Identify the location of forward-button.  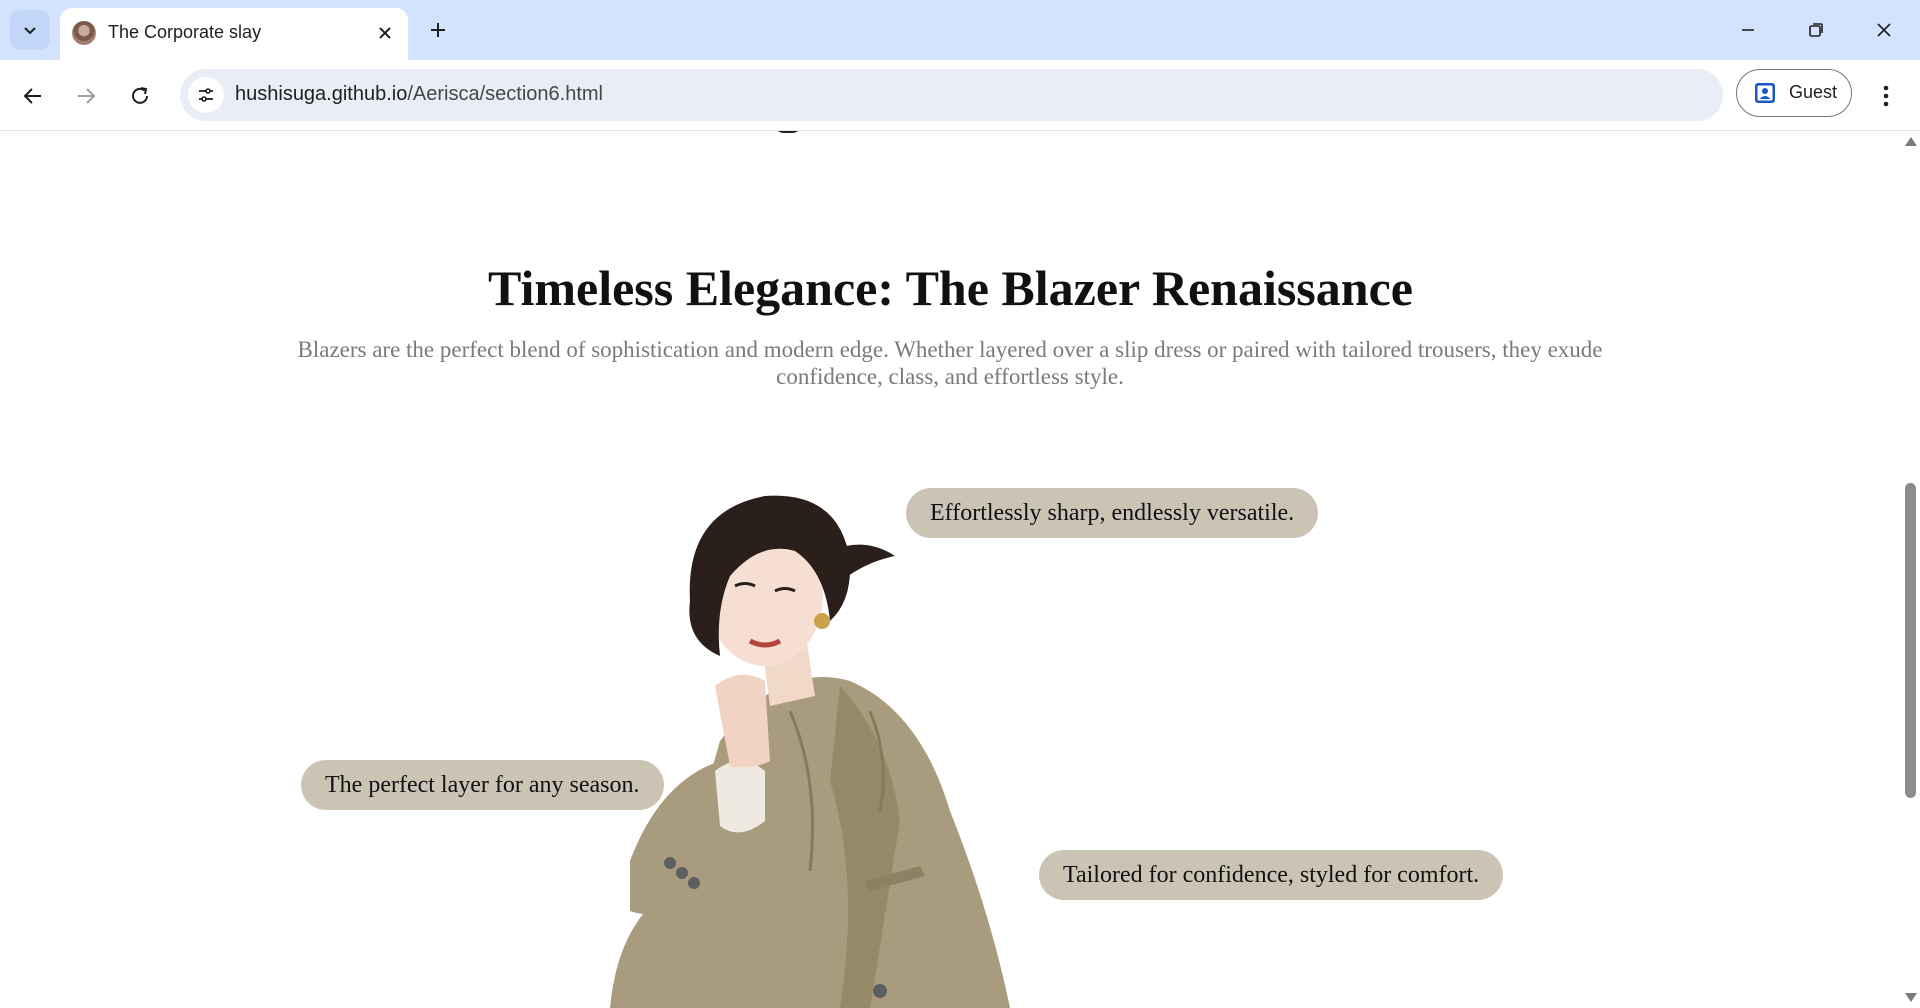
(86, 96).